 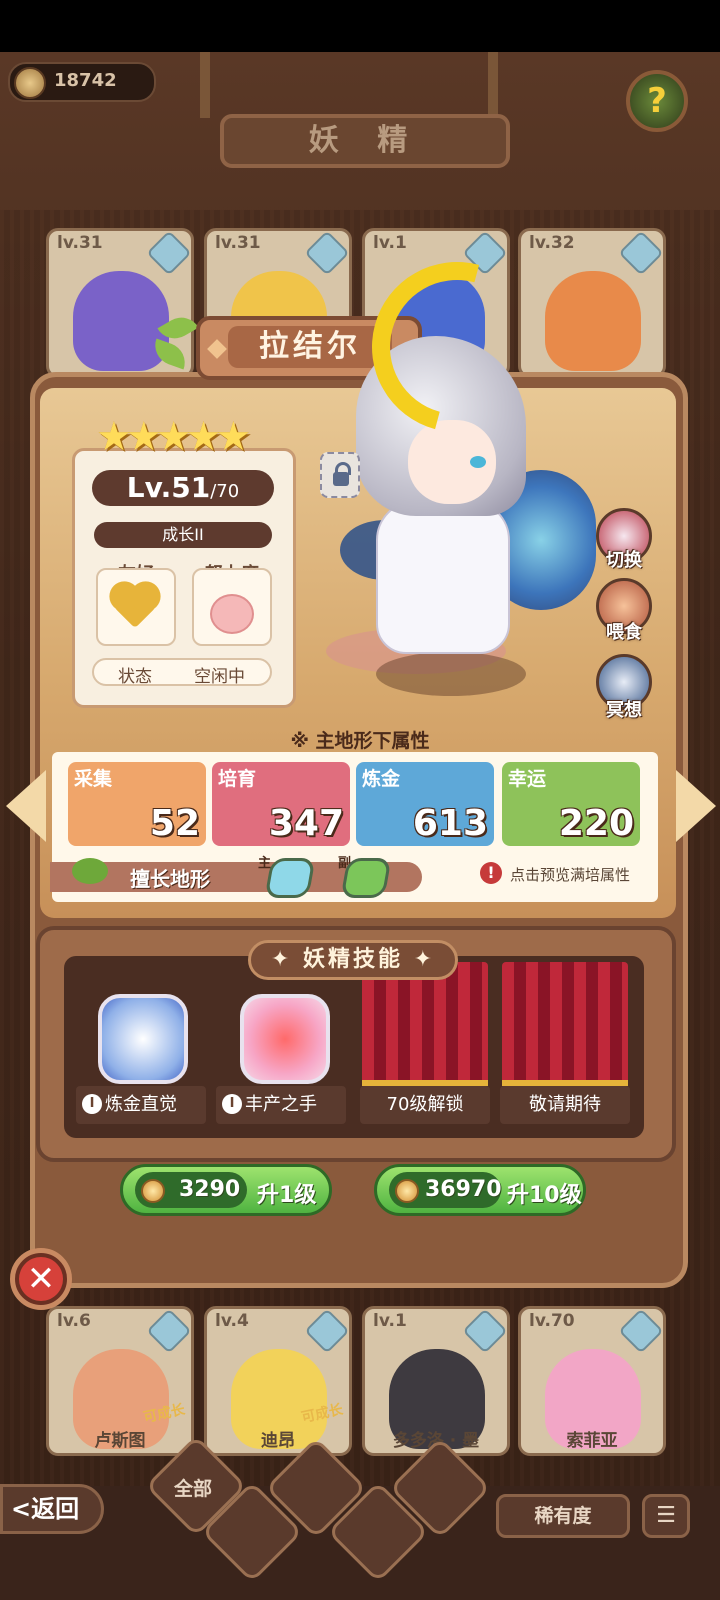 I want to click on level-up-1-button: 3290 升1级, so click(x=226, y=1190).